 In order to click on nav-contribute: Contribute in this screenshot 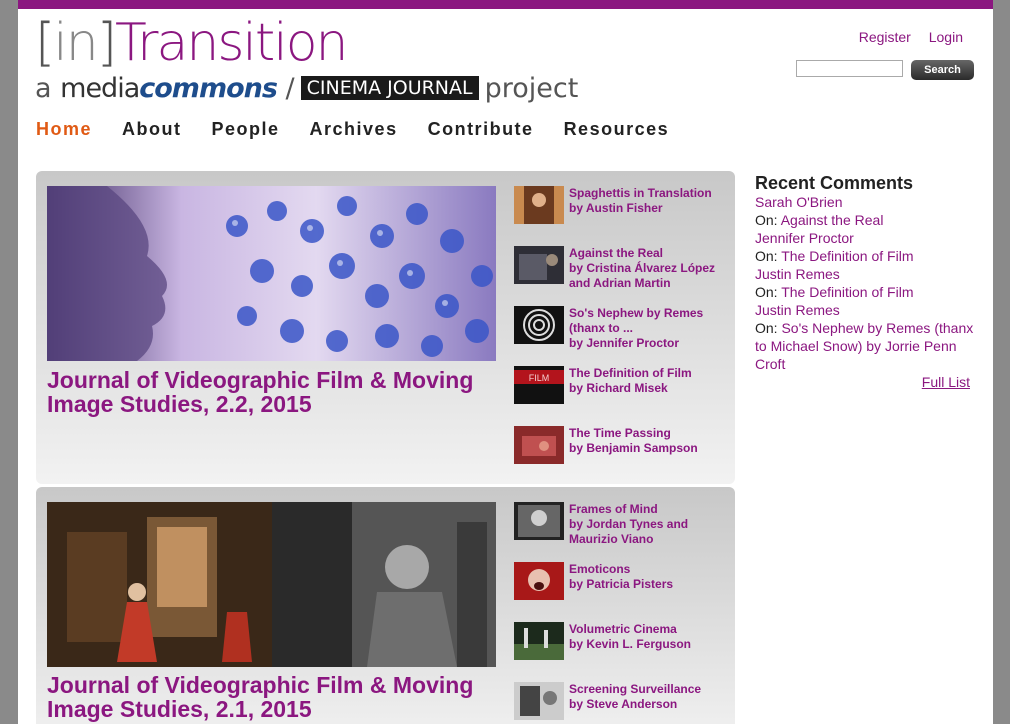, I will do `click(481, 129)`.